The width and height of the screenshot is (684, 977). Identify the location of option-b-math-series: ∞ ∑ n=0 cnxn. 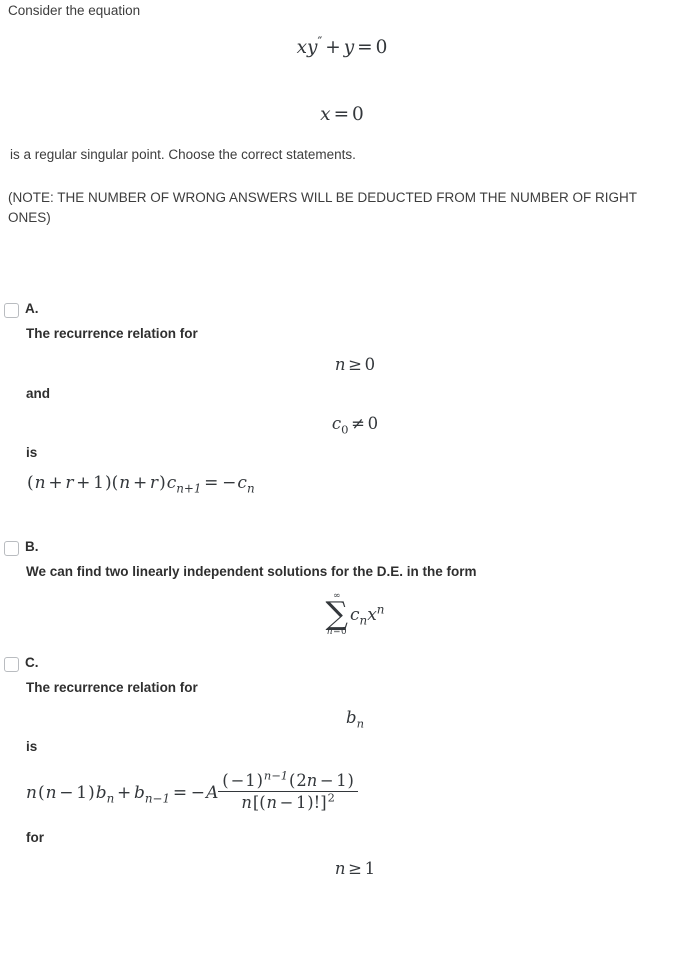
(355, 614).